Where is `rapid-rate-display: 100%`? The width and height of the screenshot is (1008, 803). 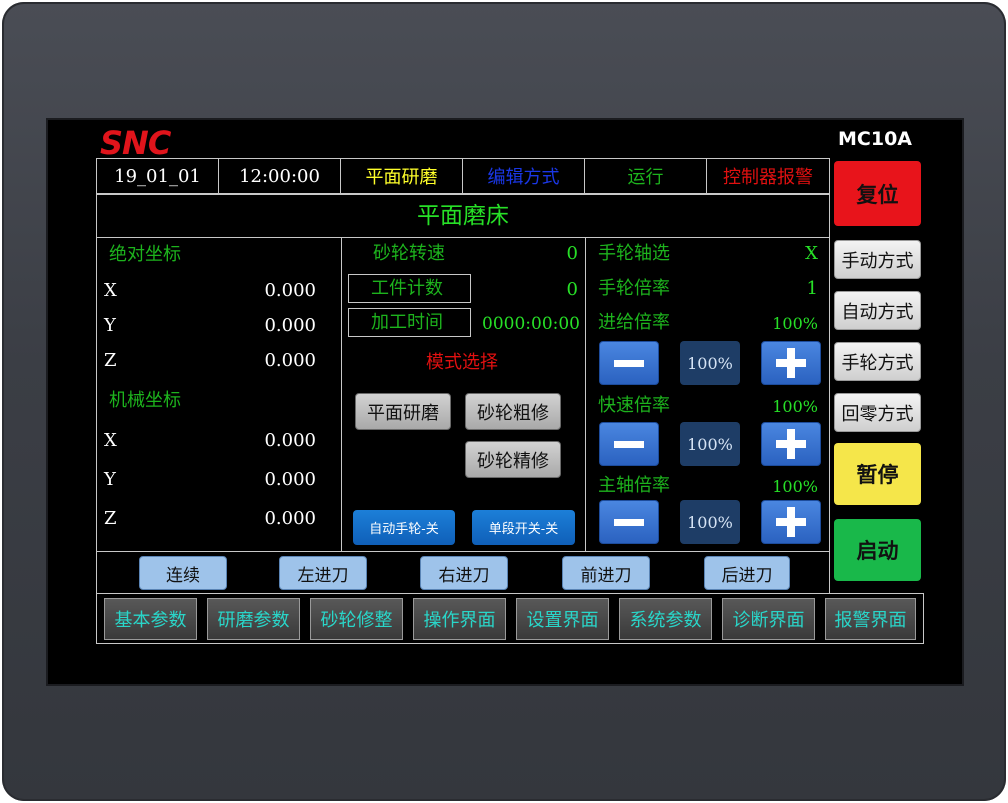 rapid-rate-display: 100% is located at coordinates (710, 444).